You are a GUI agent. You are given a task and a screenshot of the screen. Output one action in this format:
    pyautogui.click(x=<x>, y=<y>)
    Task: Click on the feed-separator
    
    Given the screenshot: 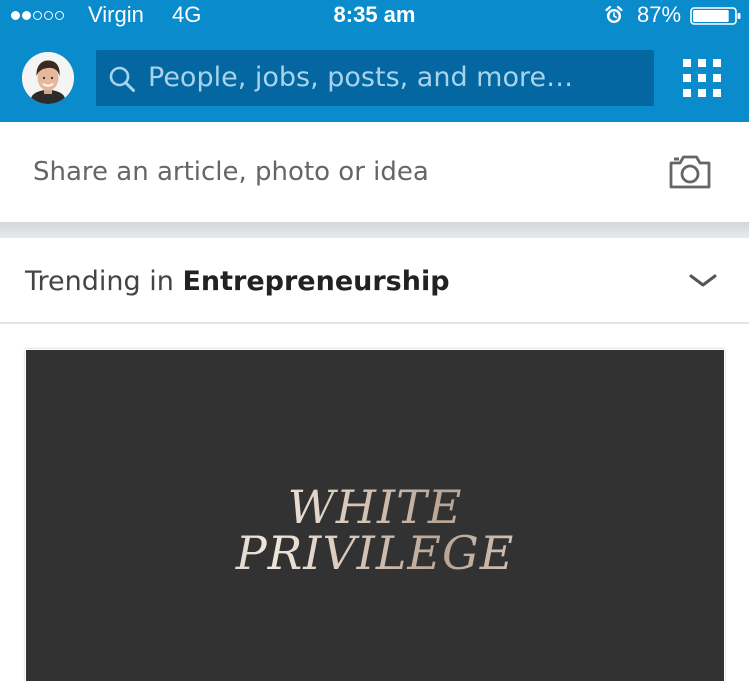 What is the action you would take?
    pyautogui.click(x=374, y=230)
    